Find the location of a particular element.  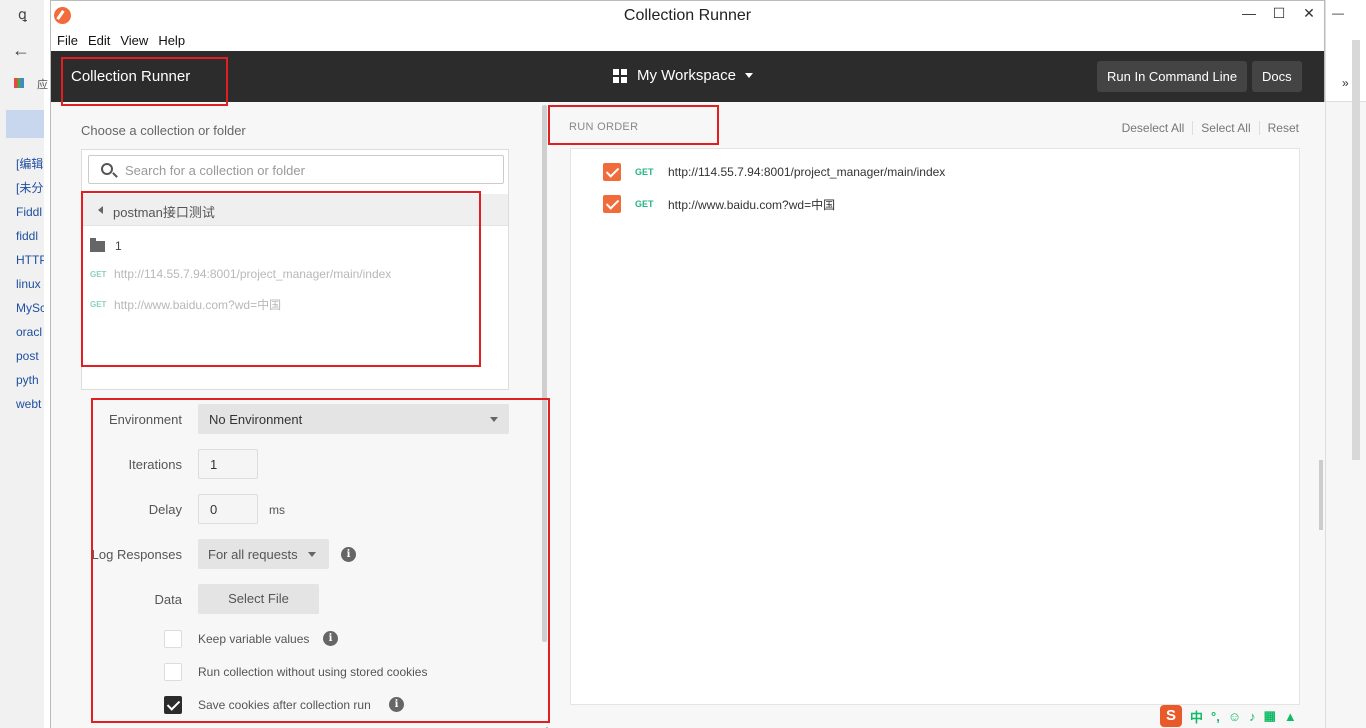

folder-name: 1 is located at coordinates (118, 246).